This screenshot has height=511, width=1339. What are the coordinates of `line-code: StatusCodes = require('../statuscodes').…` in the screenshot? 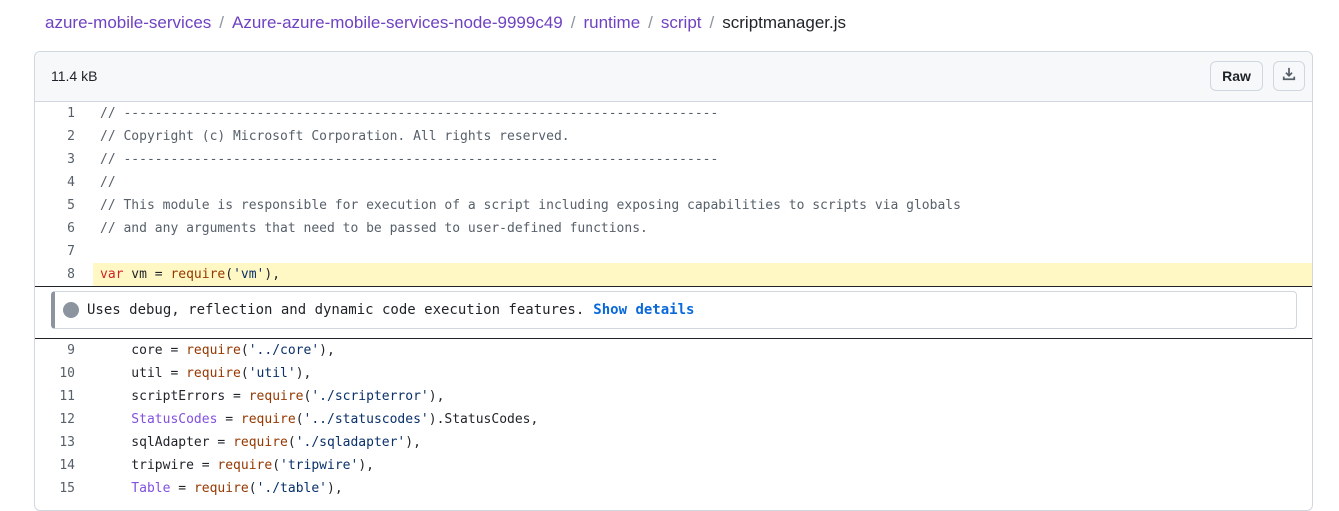 It's located at (319, 419).